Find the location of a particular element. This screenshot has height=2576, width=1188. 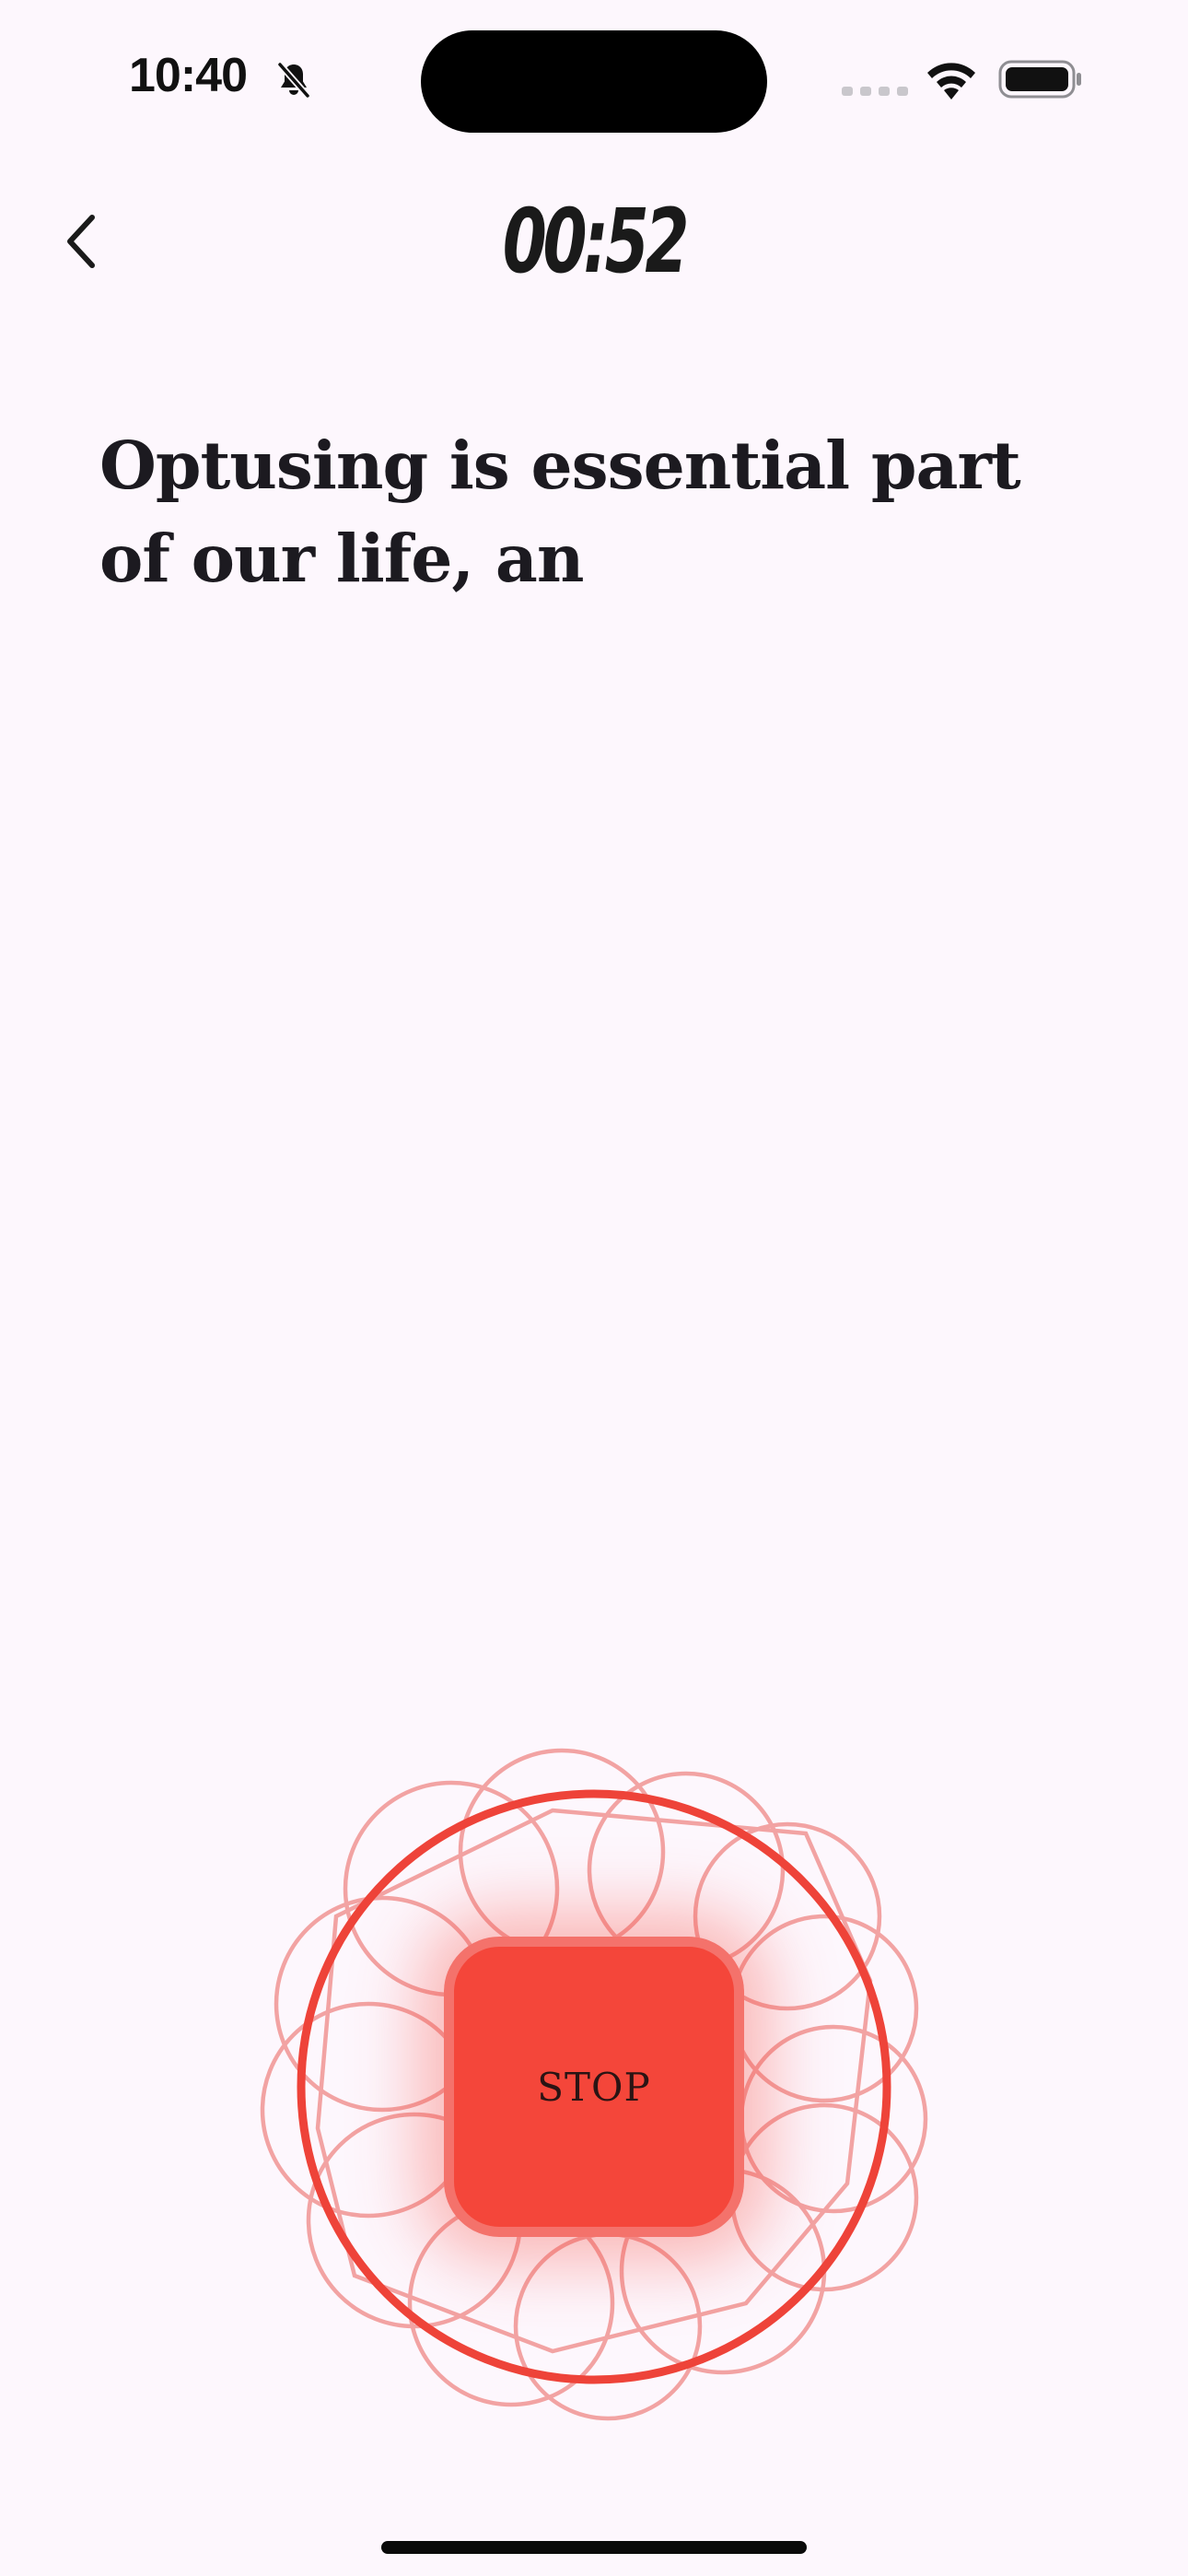

bell-slash-icon is located at coordinates (294, 80).